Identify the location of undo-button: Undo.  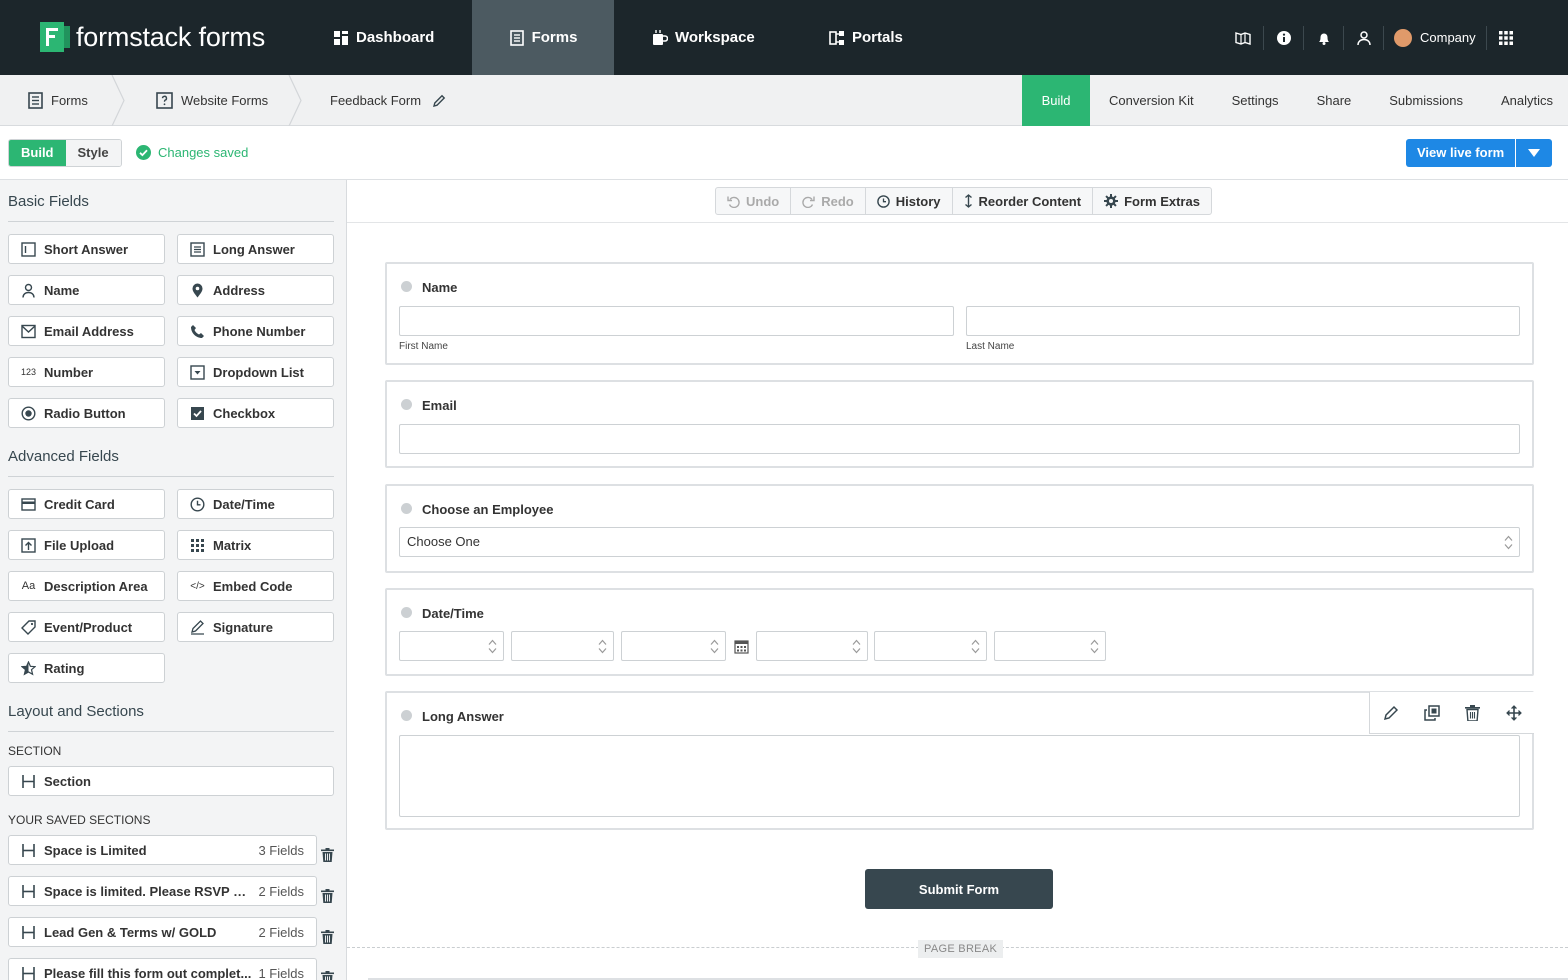
(753, 201).